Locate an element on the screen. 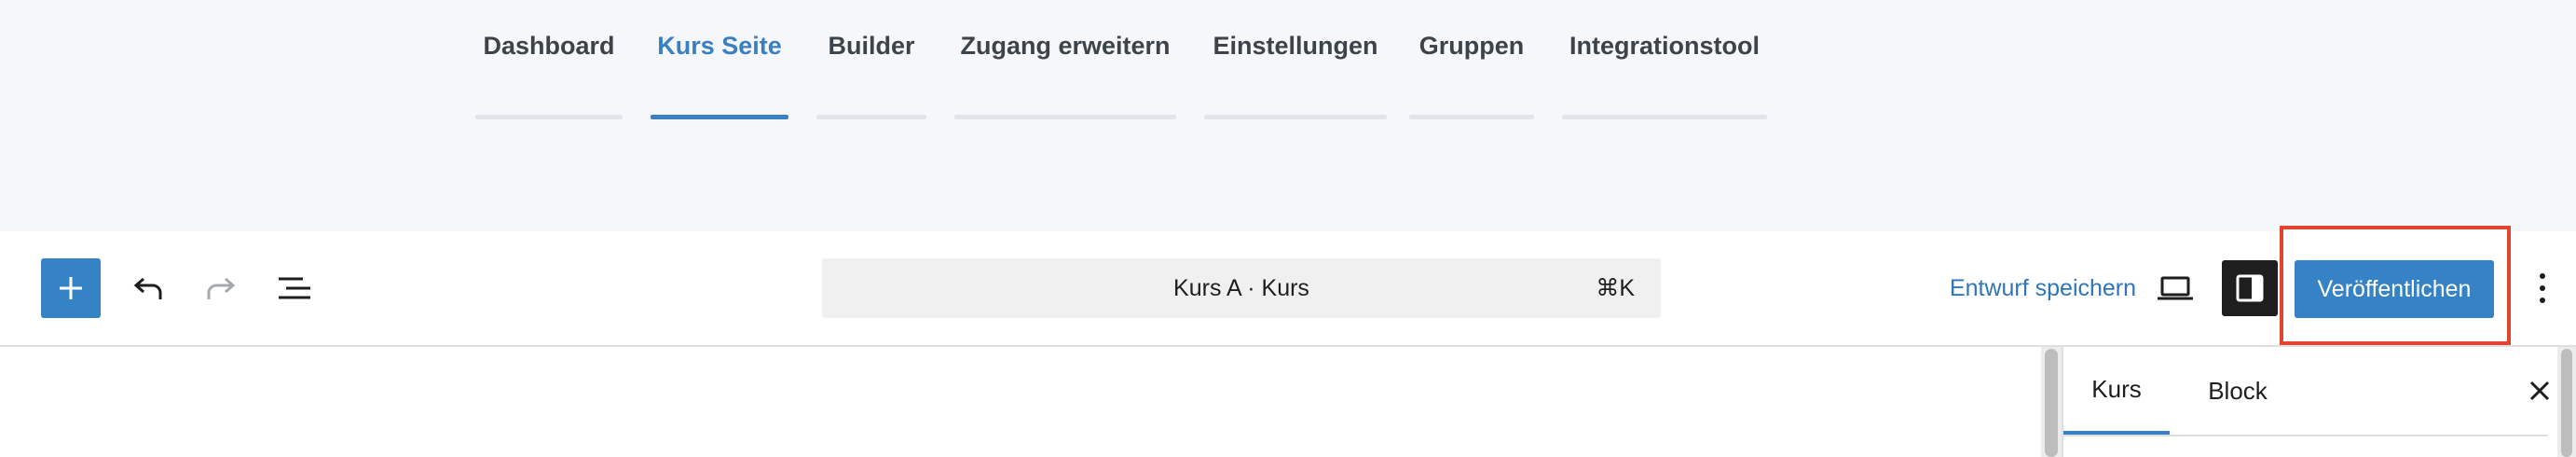 The width and height of the screenshot is (2576, 457). sidebar-scrollbar is located at coordinates (2566, 402).